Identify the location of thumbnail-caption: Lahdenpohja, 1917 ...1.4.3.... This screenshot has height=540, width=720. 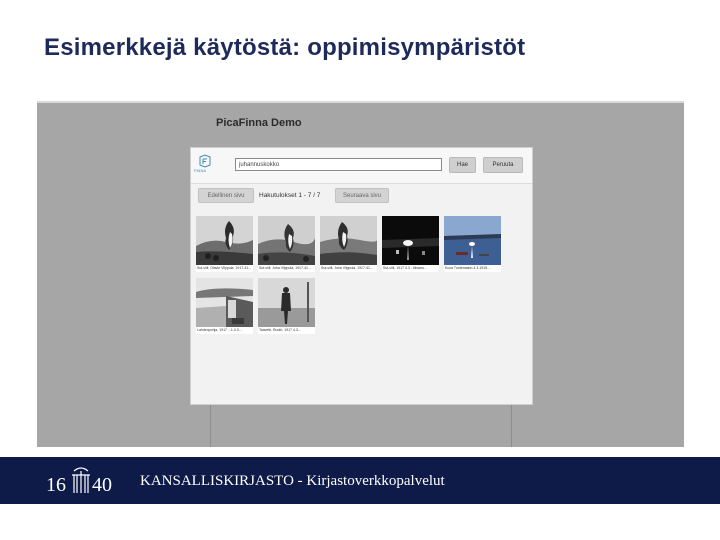
(224, 330).